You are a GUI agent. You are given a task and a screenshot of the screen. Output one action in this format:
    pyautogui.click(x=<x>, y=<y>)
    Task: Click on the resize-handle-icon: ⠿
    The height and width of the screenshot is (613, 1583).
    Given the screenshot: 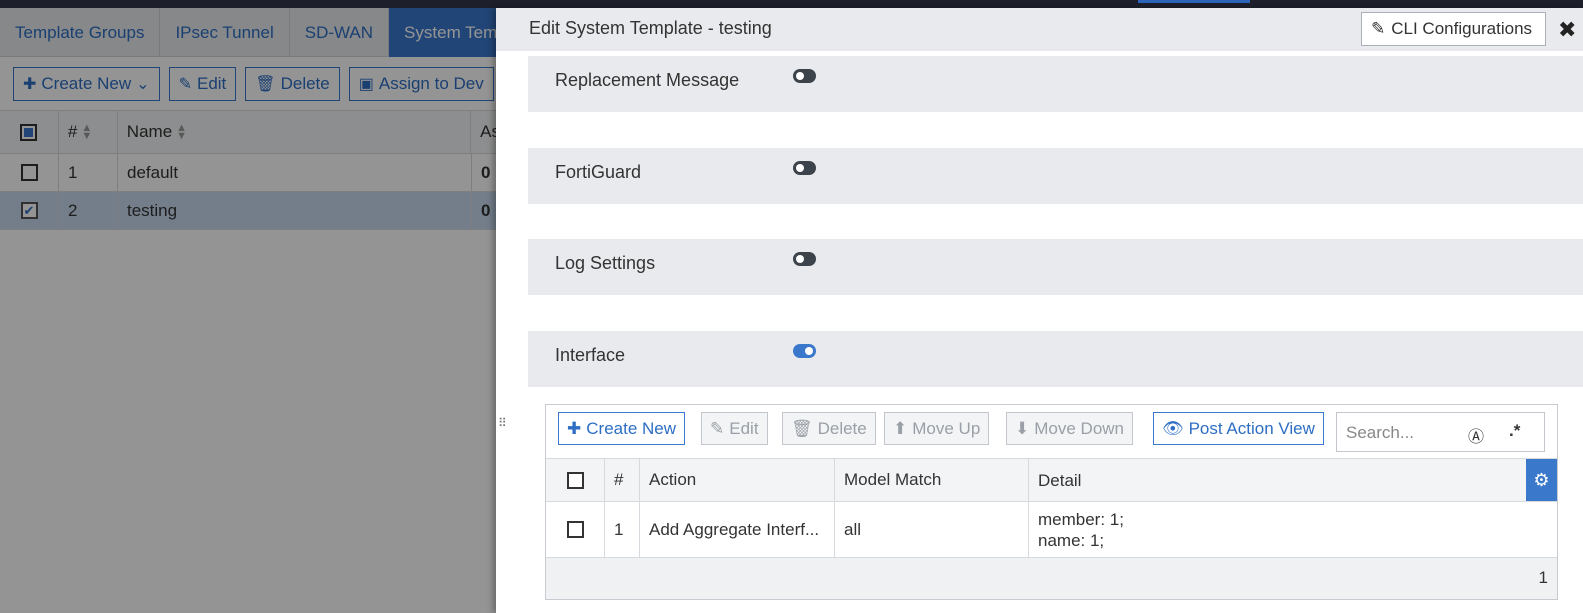 What is the action you would take?
    pyautogui.click(x=502, y=423)
    